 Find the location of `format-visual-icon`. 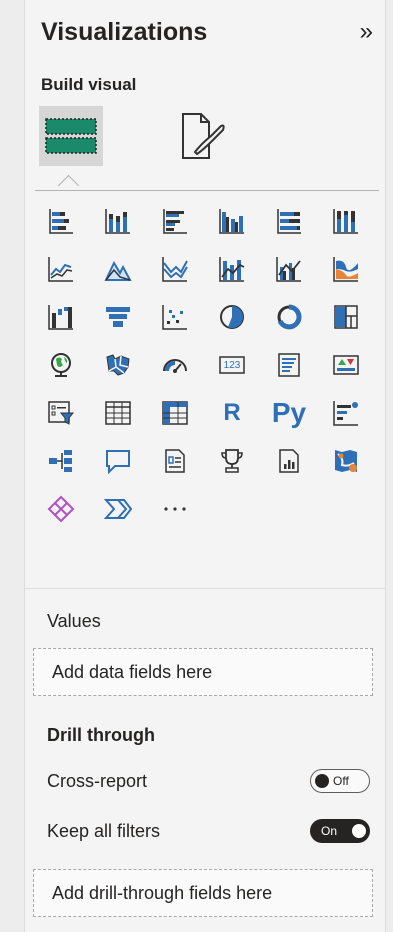

format-visual-icon is located at coordinates (203, 136).